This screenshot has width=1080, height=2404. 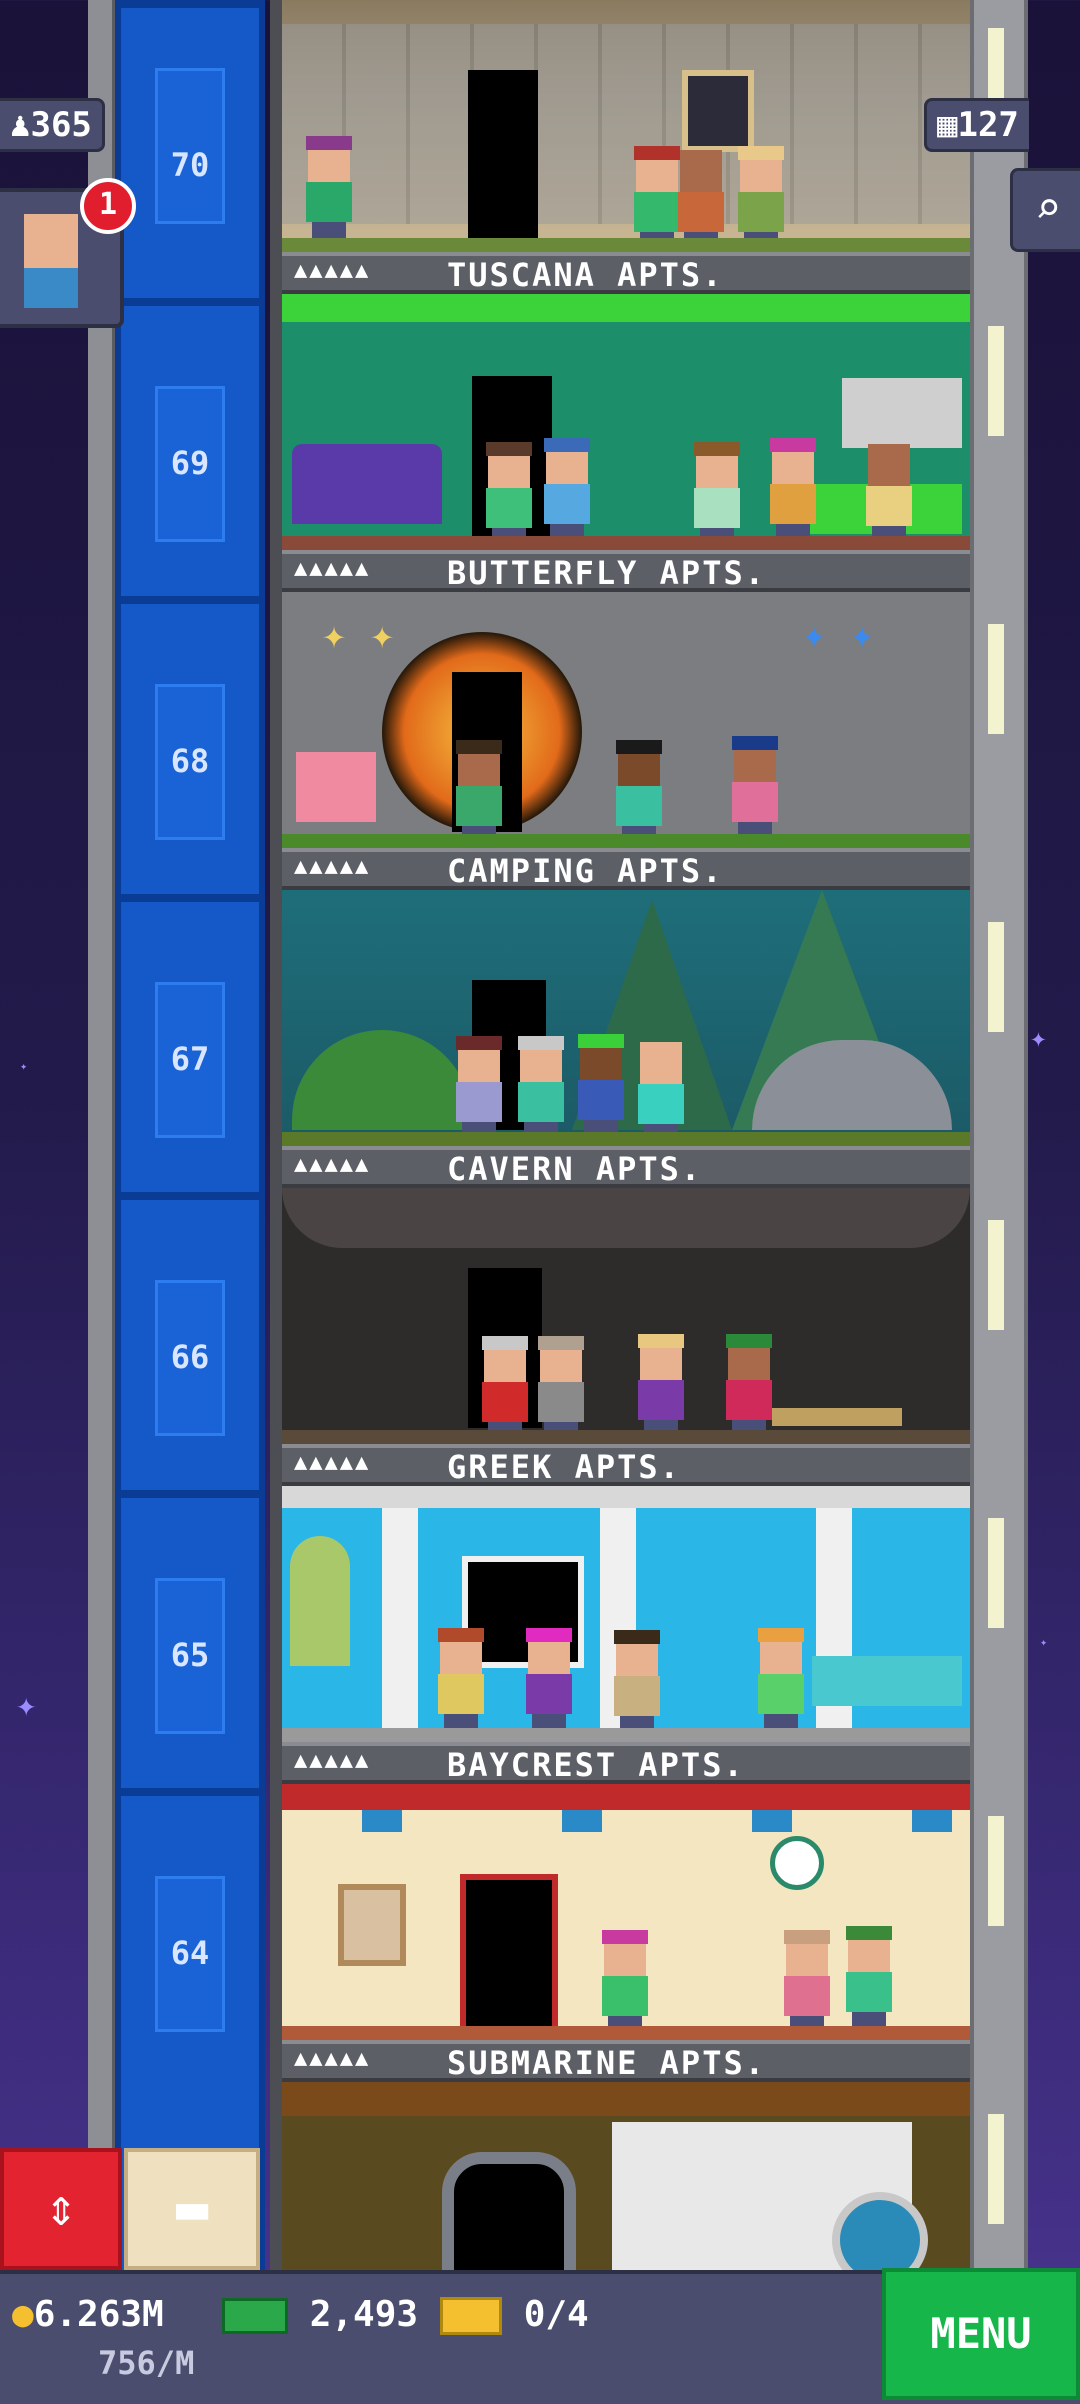 What do you see at coordinates (626, 1167) in the screenshot?
I see `floor-sign: ▲▲▲▲▲ CAVERN APTS.` at bounding box center [626, 1167].